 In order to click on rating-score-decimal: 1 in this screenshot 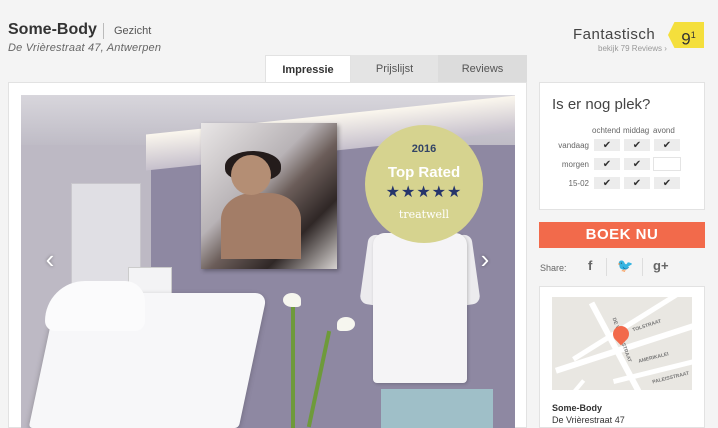, I will do `click(693, 35)`.